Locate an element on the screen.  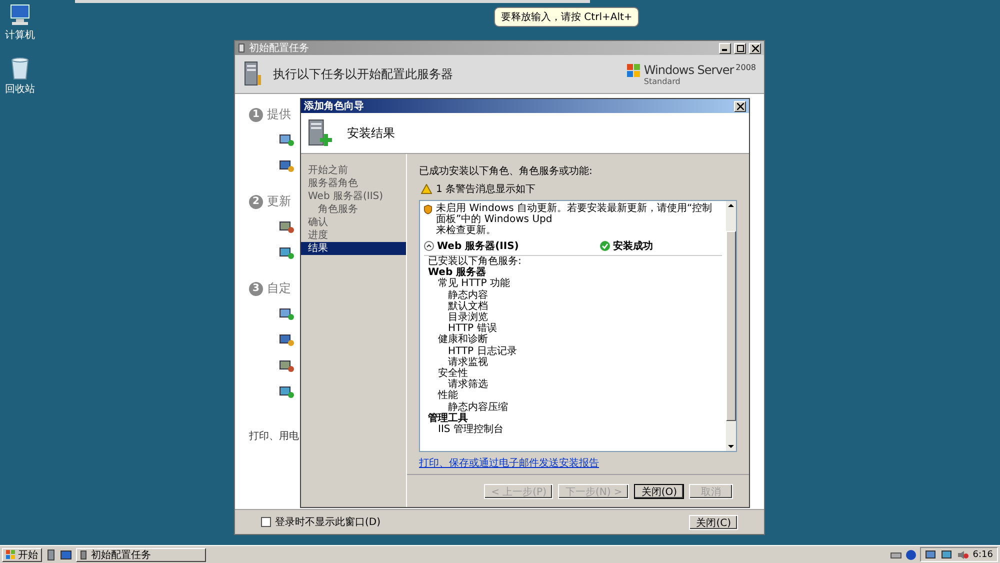
start-button: 开始 is located at coordinates (22, 555).